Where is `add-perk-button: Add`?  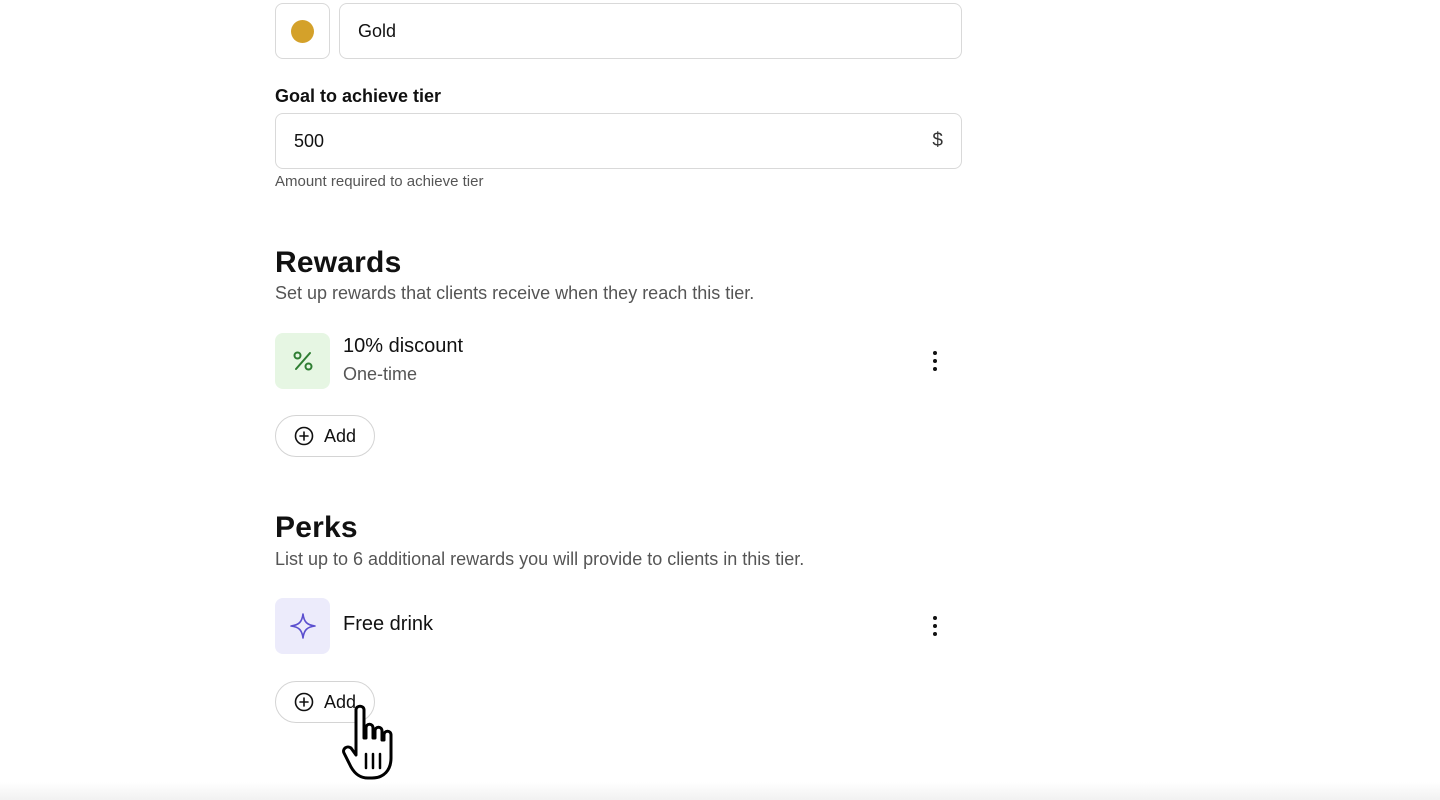
add-perk-button: Add is located at coordinates (325, 702).